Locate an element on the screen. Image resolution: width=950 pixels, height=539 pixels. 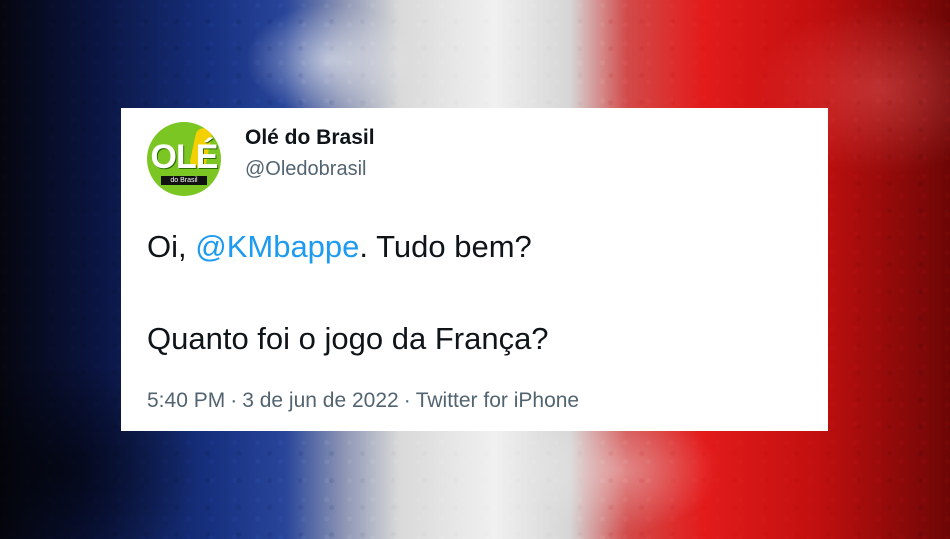
avatar: OLÉ do Brasil is located at coordinates (184, 159).